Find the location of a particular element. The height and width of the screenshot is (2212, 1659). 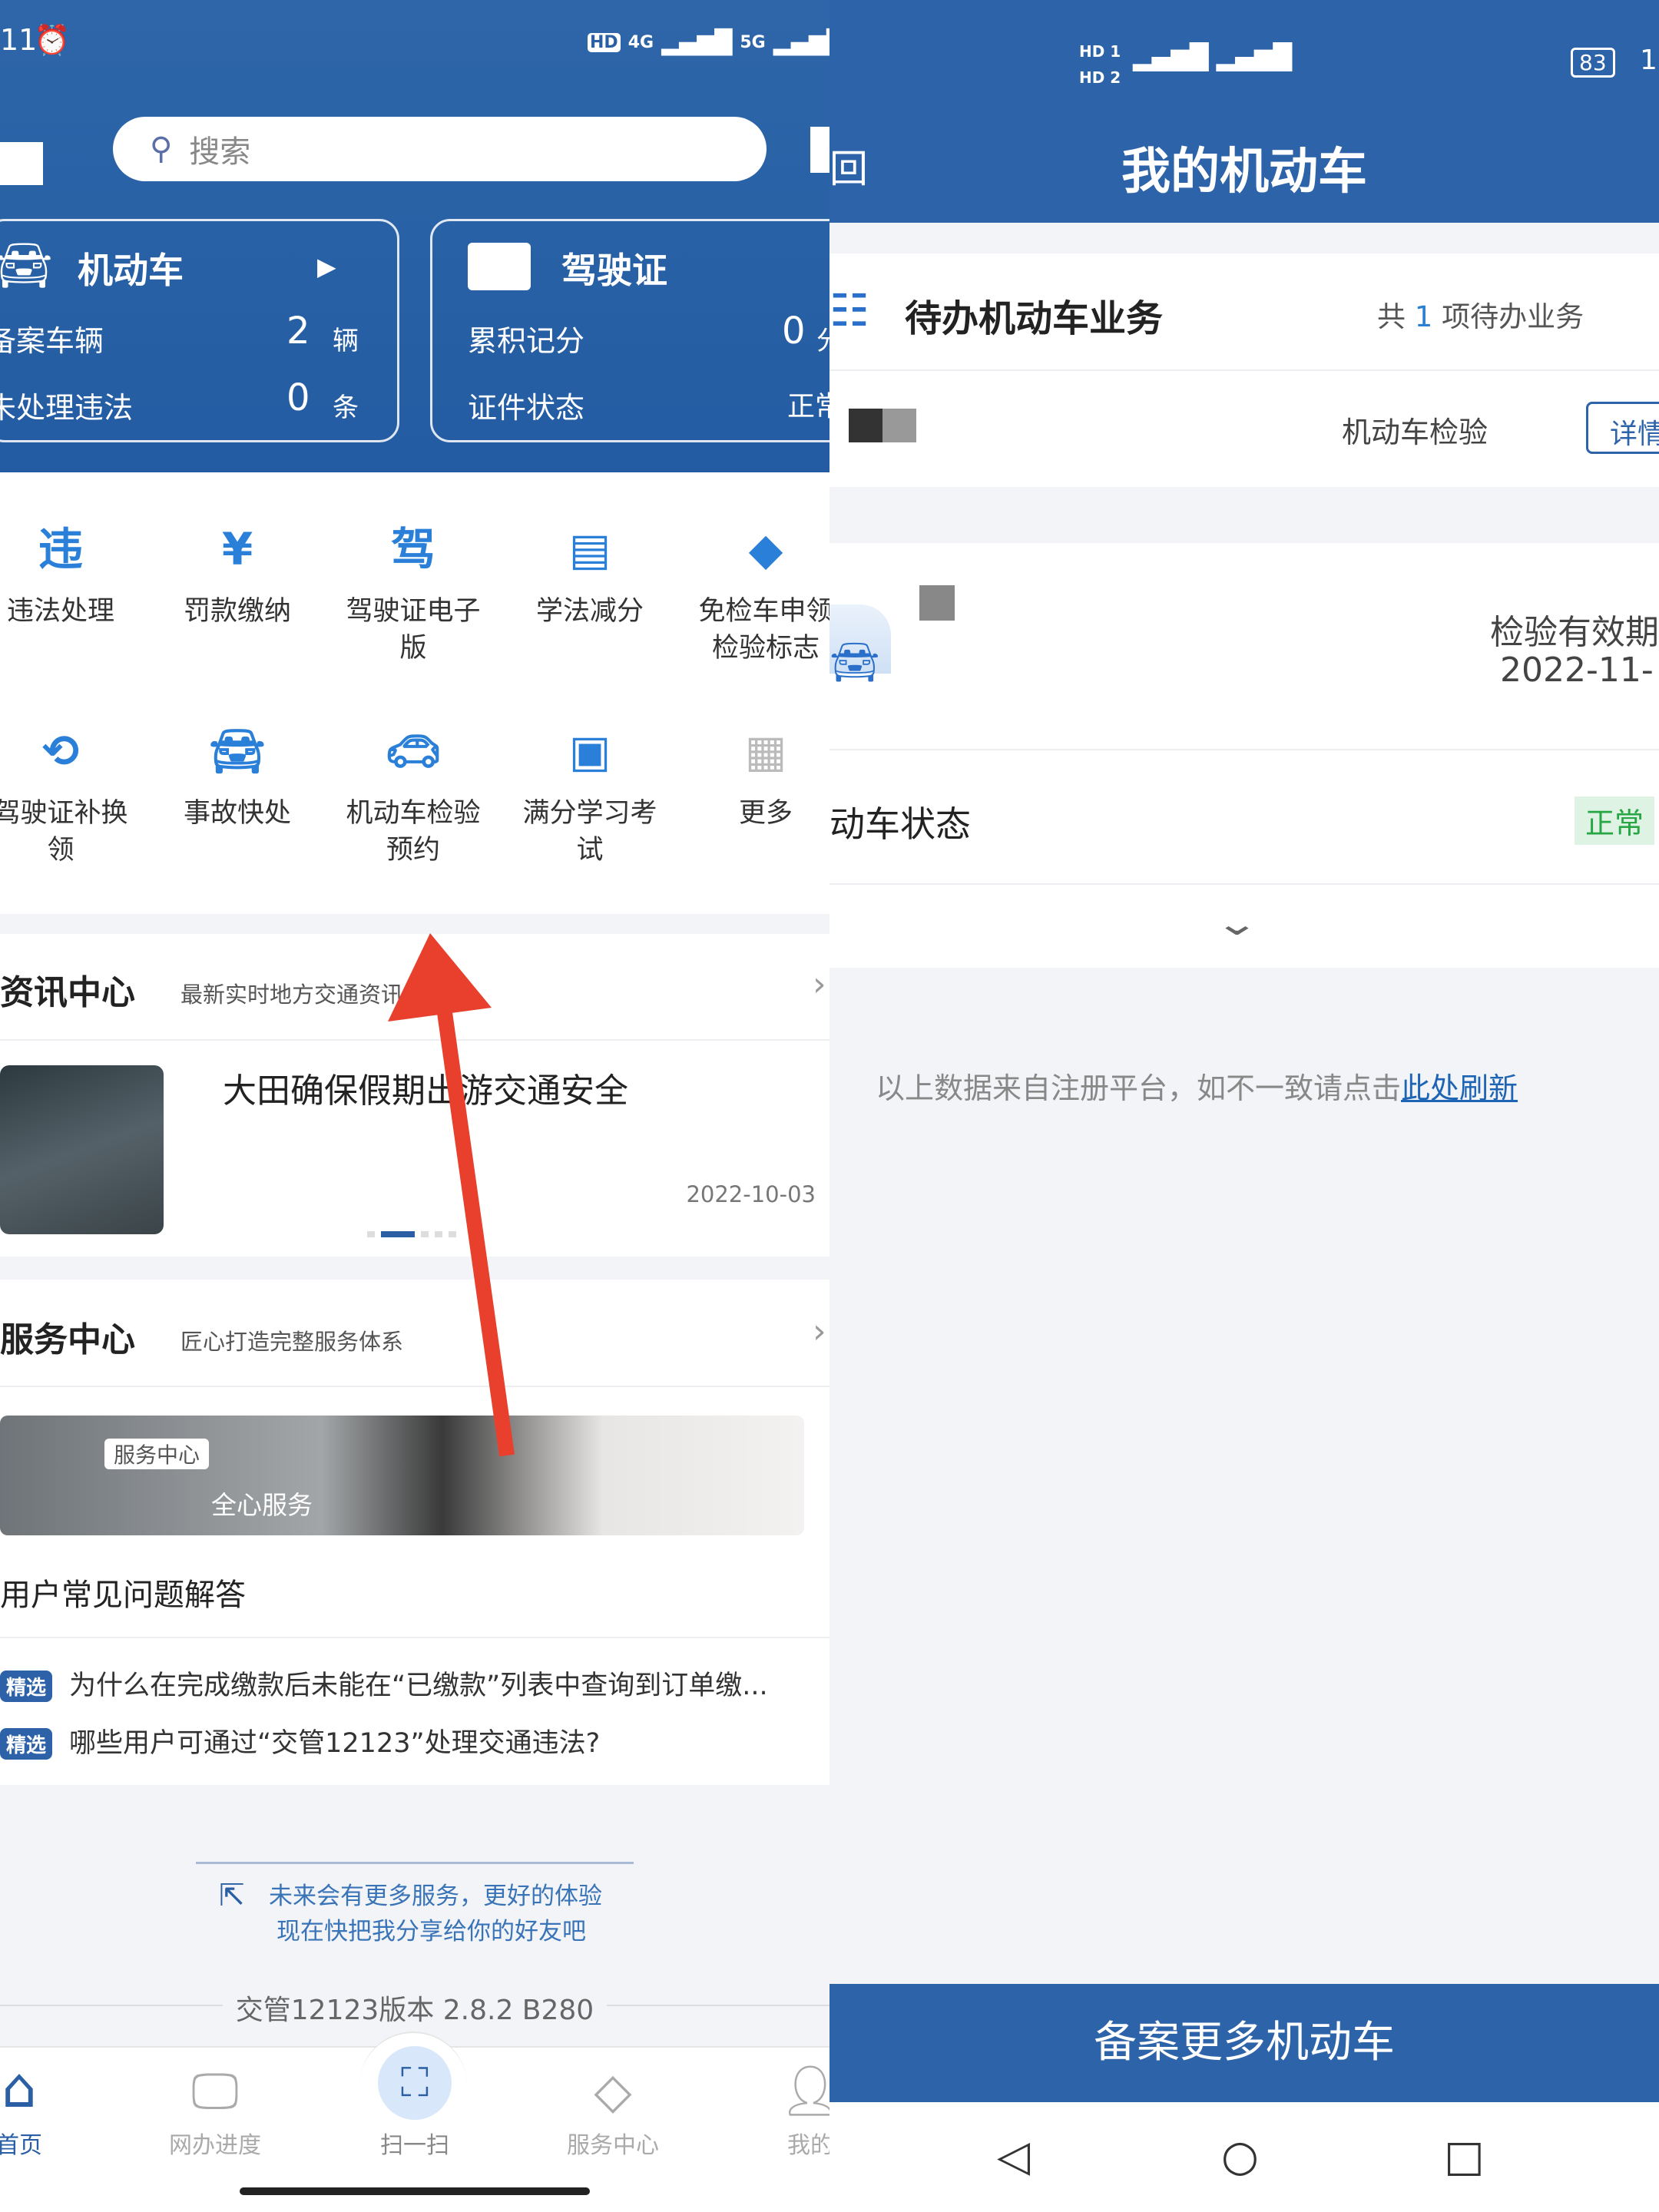

back-nav-icon: ◁ is located at coordinates (1014, 2156).